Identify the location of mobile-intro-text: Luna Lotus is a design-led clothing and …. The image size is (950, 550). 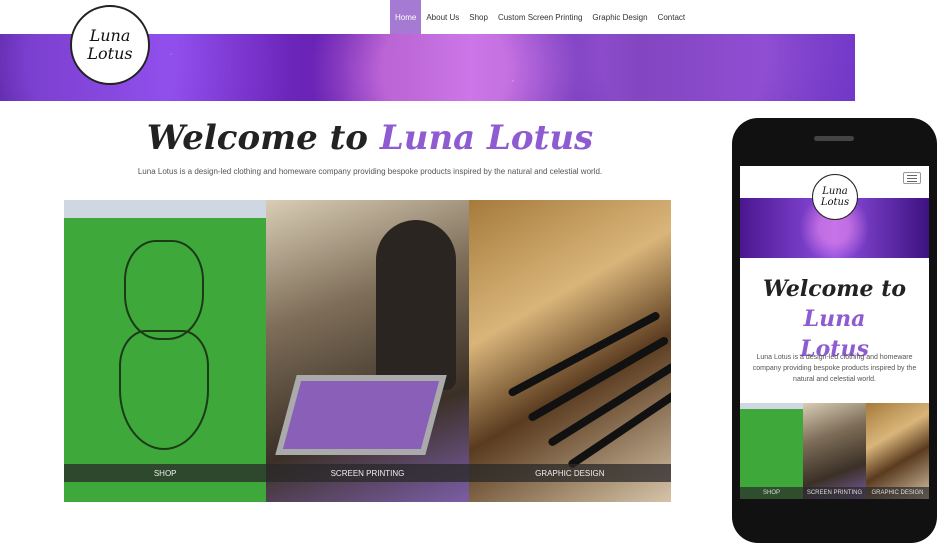
(834, 368).